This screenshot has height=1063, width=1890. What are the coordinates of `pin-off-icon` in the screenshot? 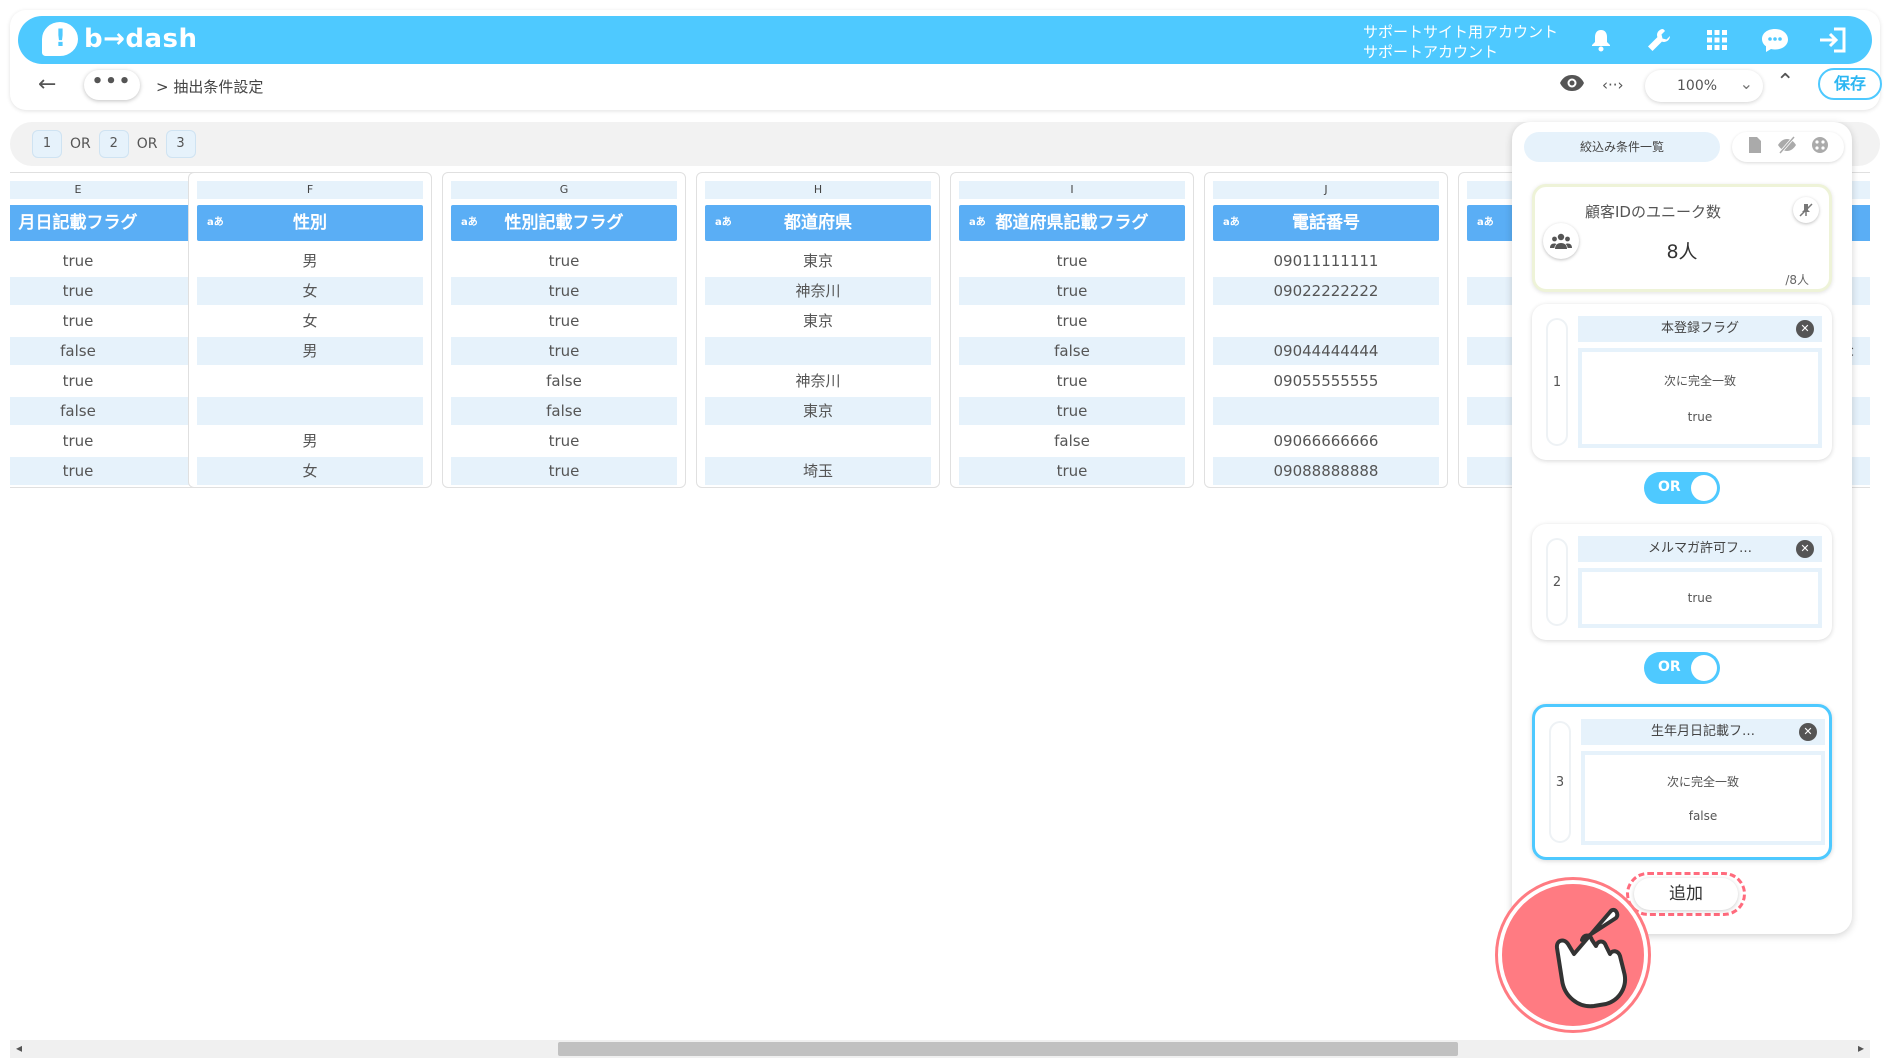 It's located at (1806, 210).